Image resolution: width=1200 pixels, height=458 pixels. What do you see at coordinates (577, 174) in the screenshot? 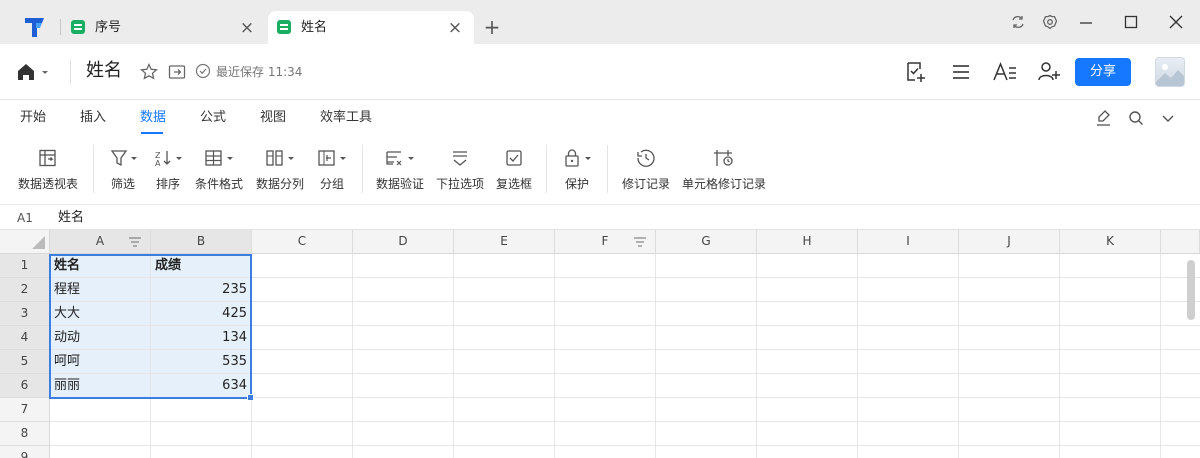
I see `protect-button: 保护` at bounding box center [577, 174].